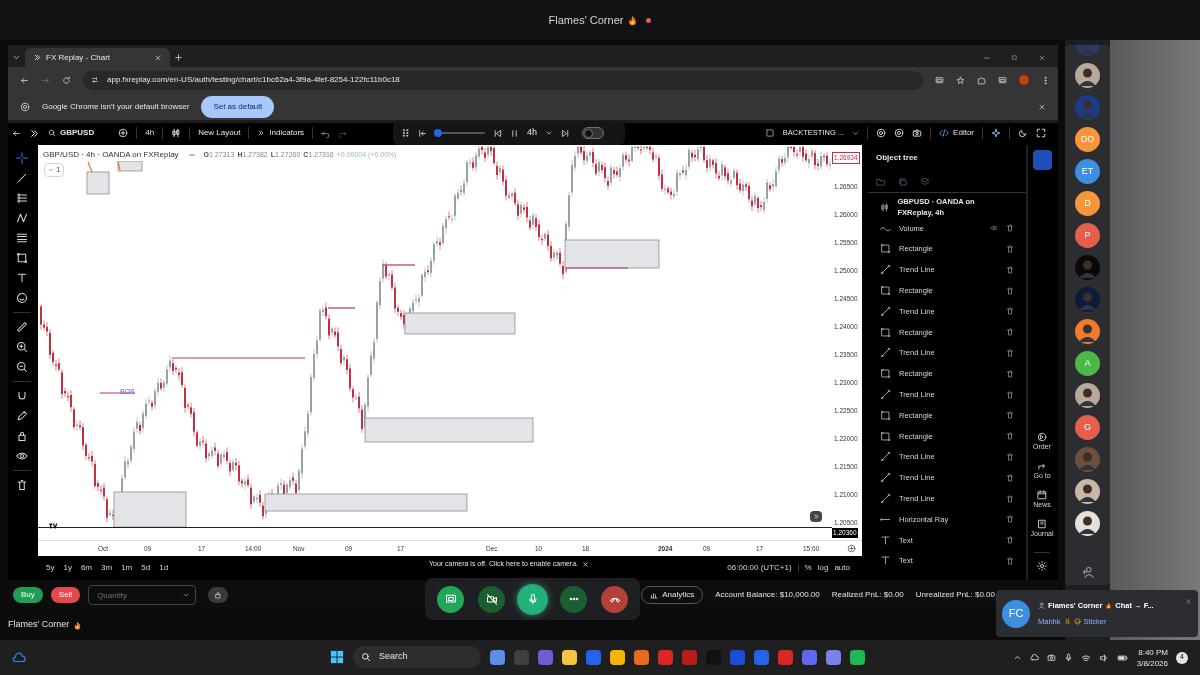 The image size is (1200, 675). What do you see at coordinates (816, 516) in the screenshot?
I see `scroll-right-button` at bounding box center [816, 516].